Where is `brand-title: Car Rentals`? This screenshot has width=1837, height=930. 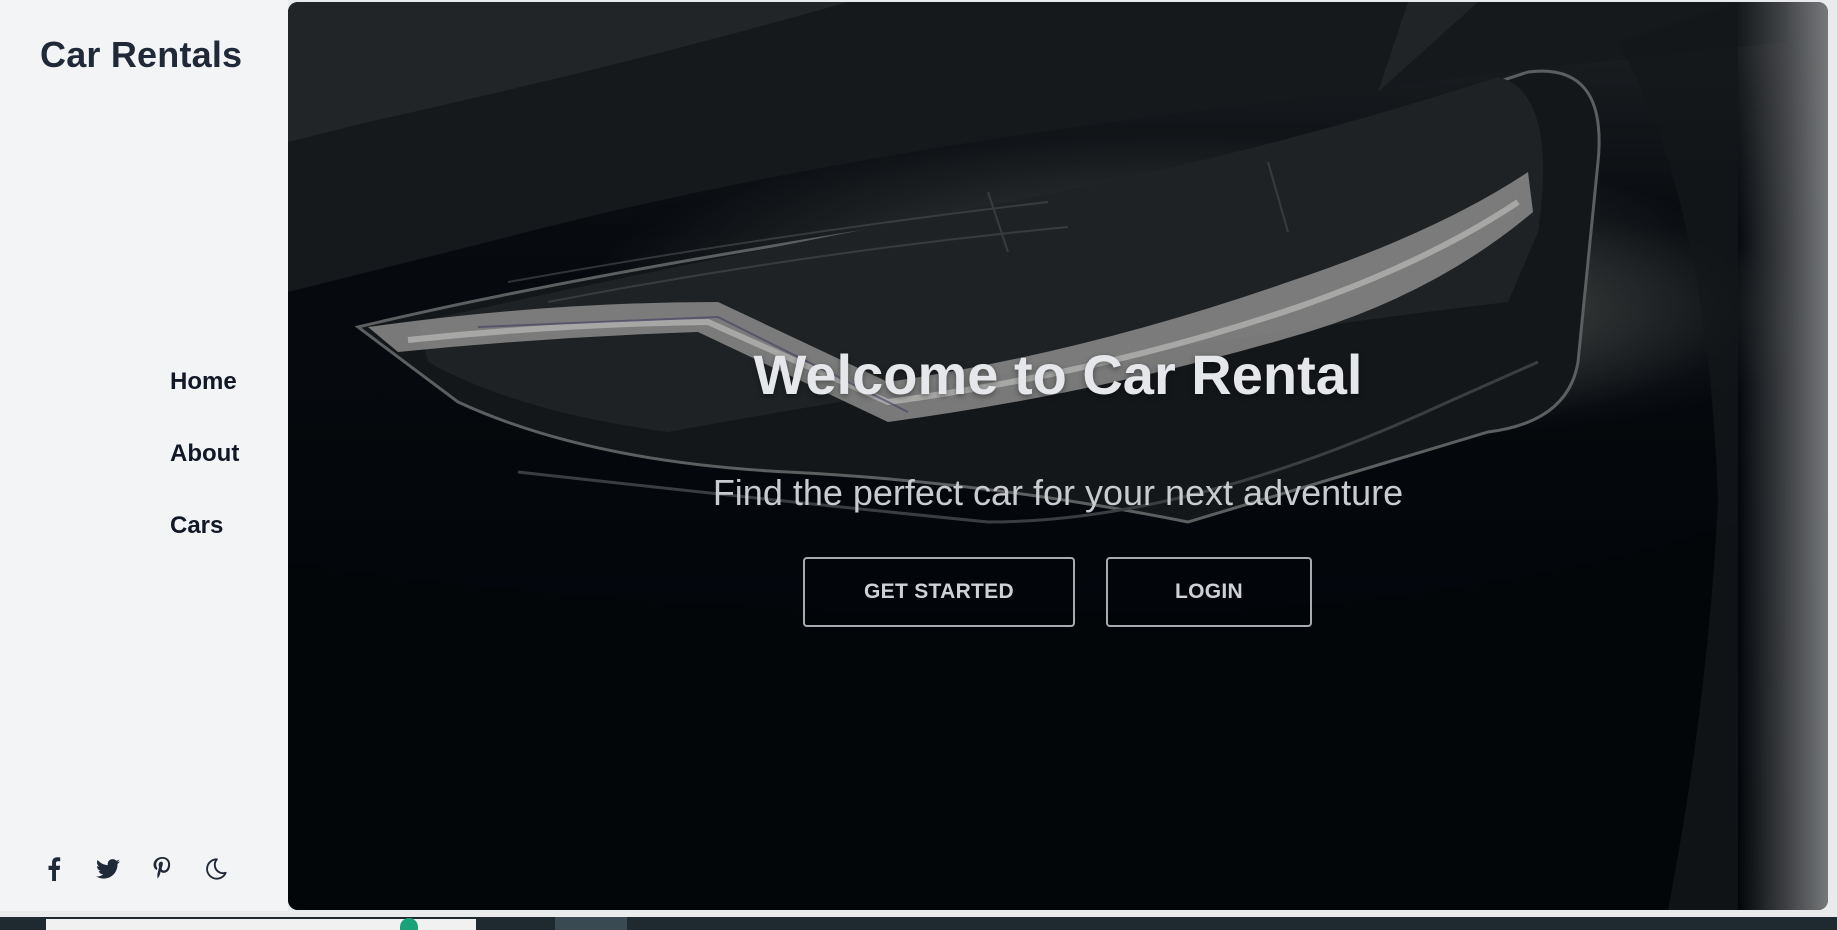 brand-title: Car Rentals is located at coordinates (141, 54).